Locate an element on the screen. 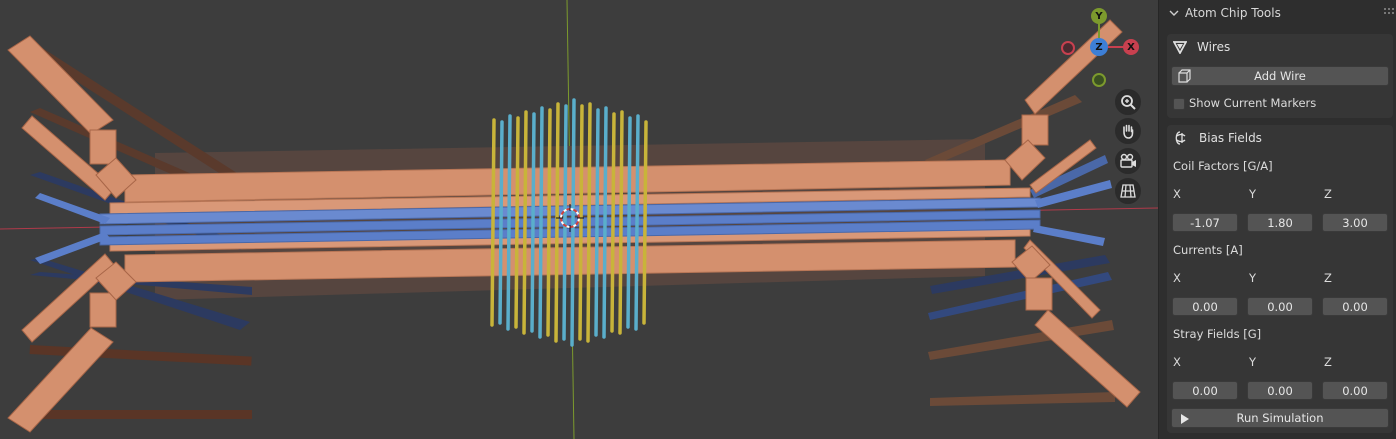 This screenshot has width=1396, height=439. wires-header: Wires is located at coordinates (1280, 47).